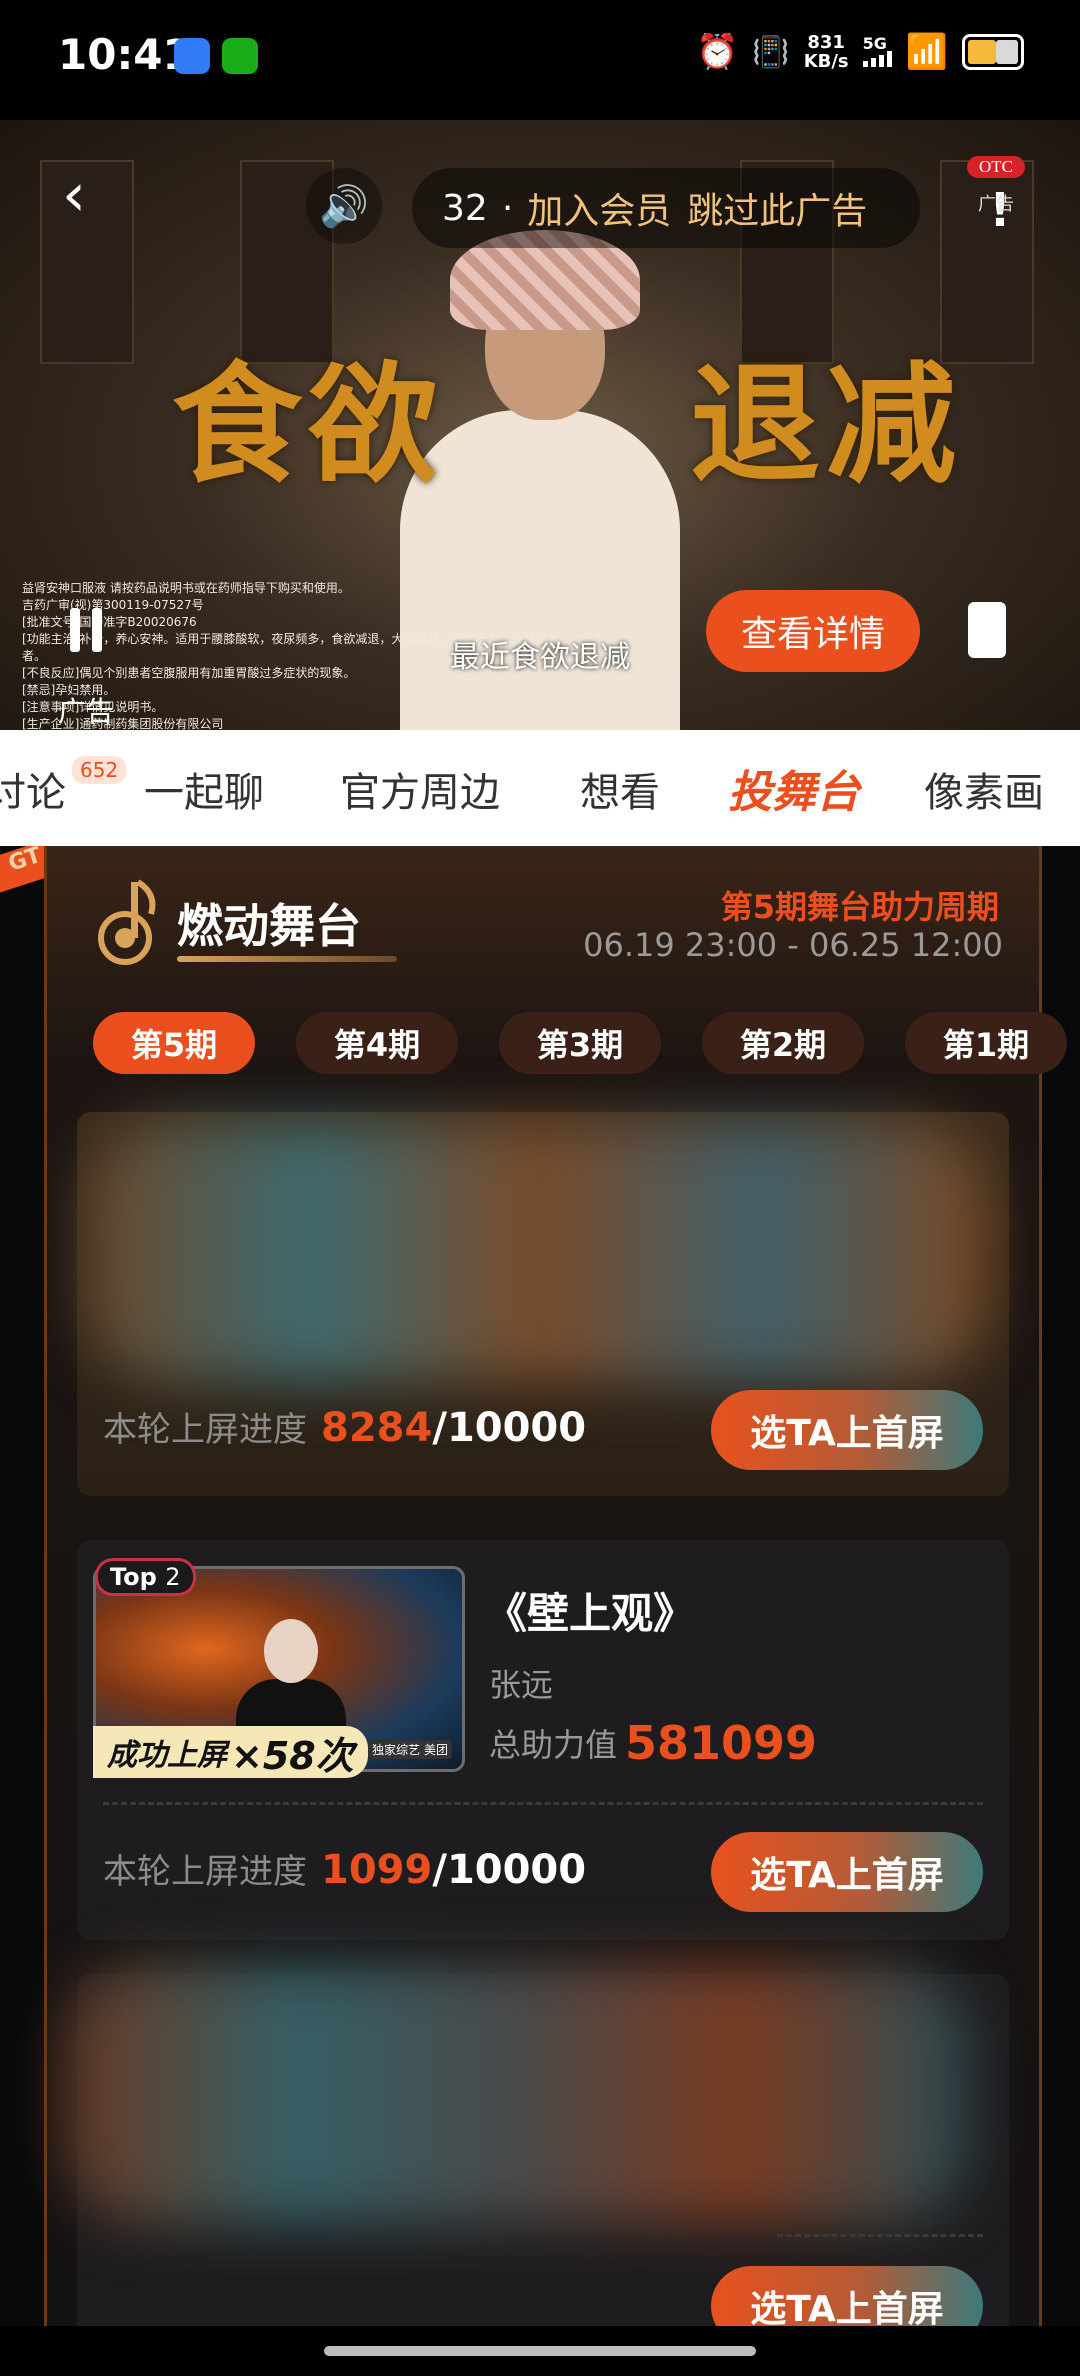 This screenshot has height=2376, width=1080. I want to click on tab-pixel-art: 像素画, so click(984, 789).